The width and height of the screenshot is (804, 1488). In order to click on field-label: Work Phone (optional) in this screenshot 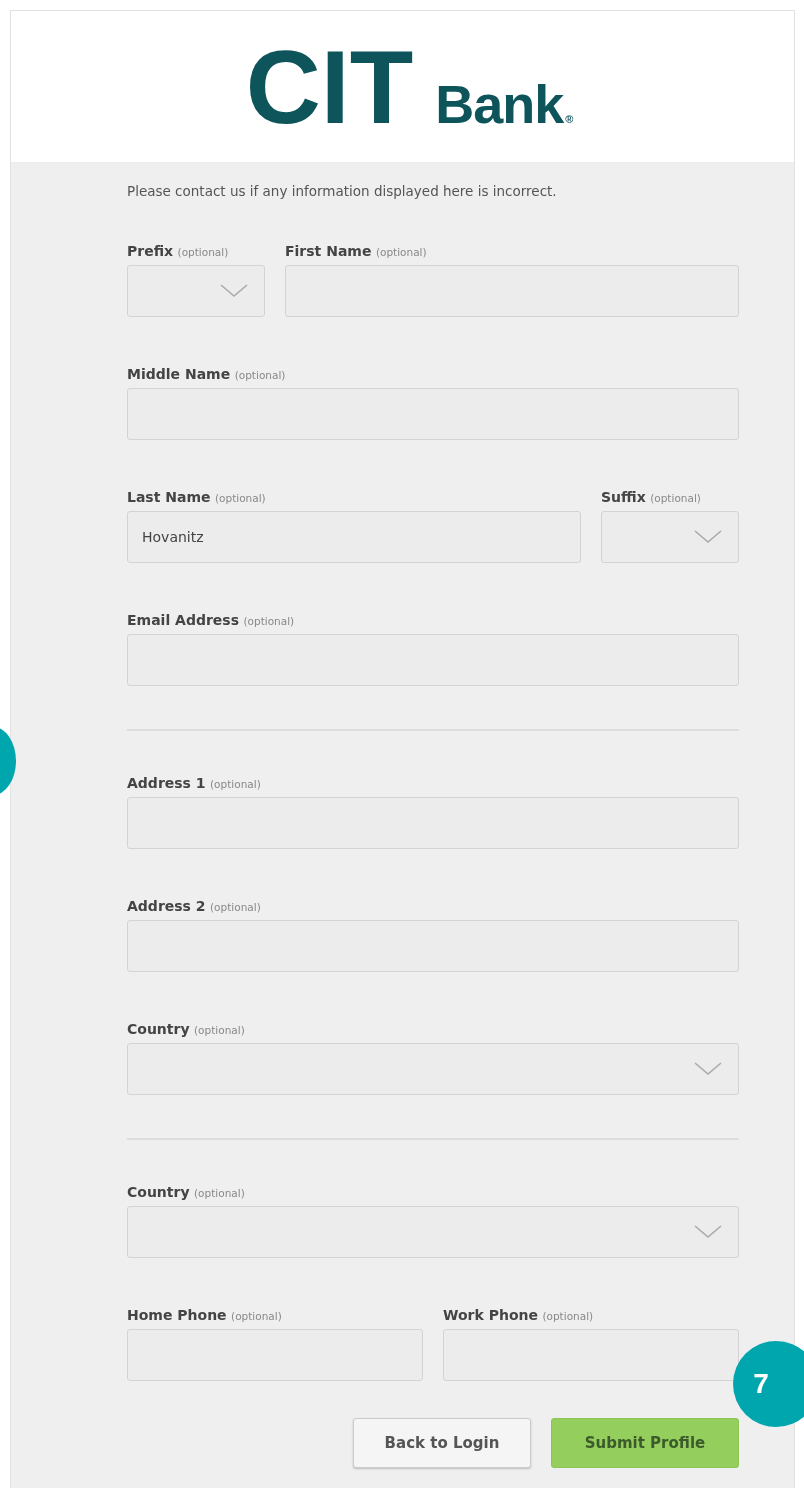, I will do `click(519, 1316)`.